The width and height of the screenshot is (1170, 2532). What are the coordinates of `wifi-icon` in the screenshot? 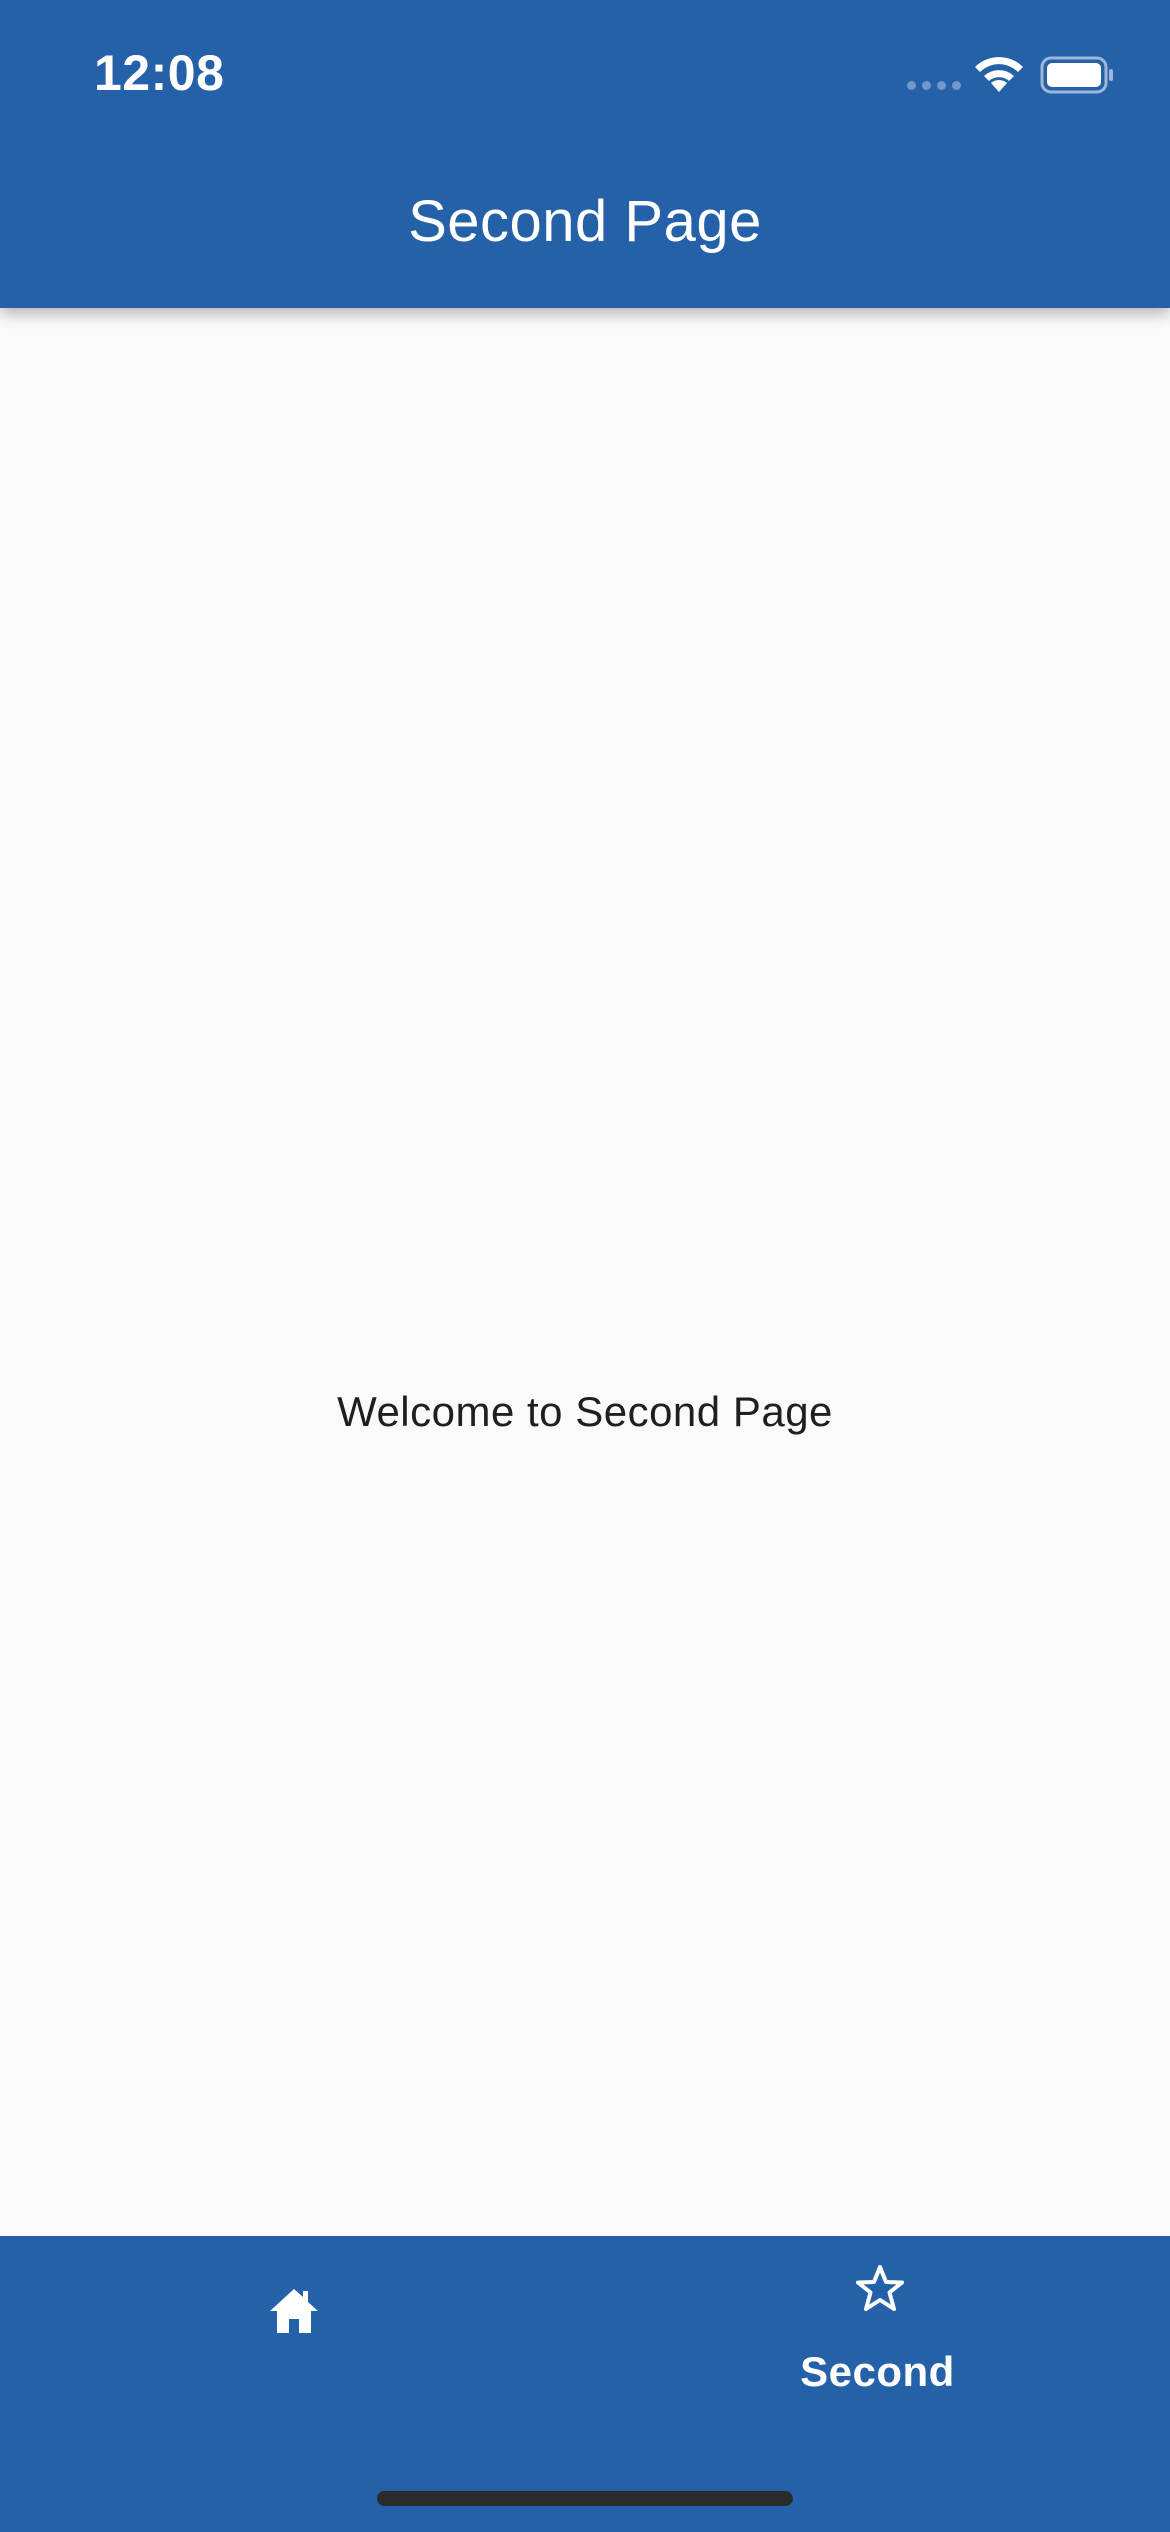 It's located at (999, 74).